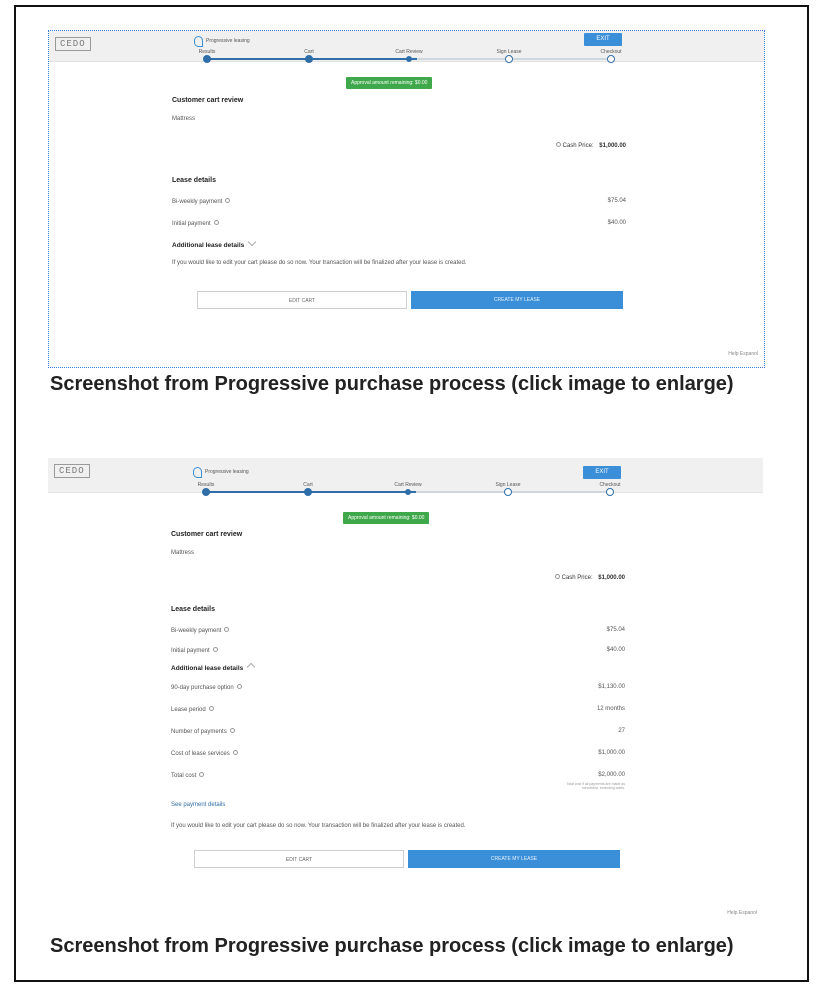  I want to click on purchase-option-label: 90-day purchase option, so click(202, 688).